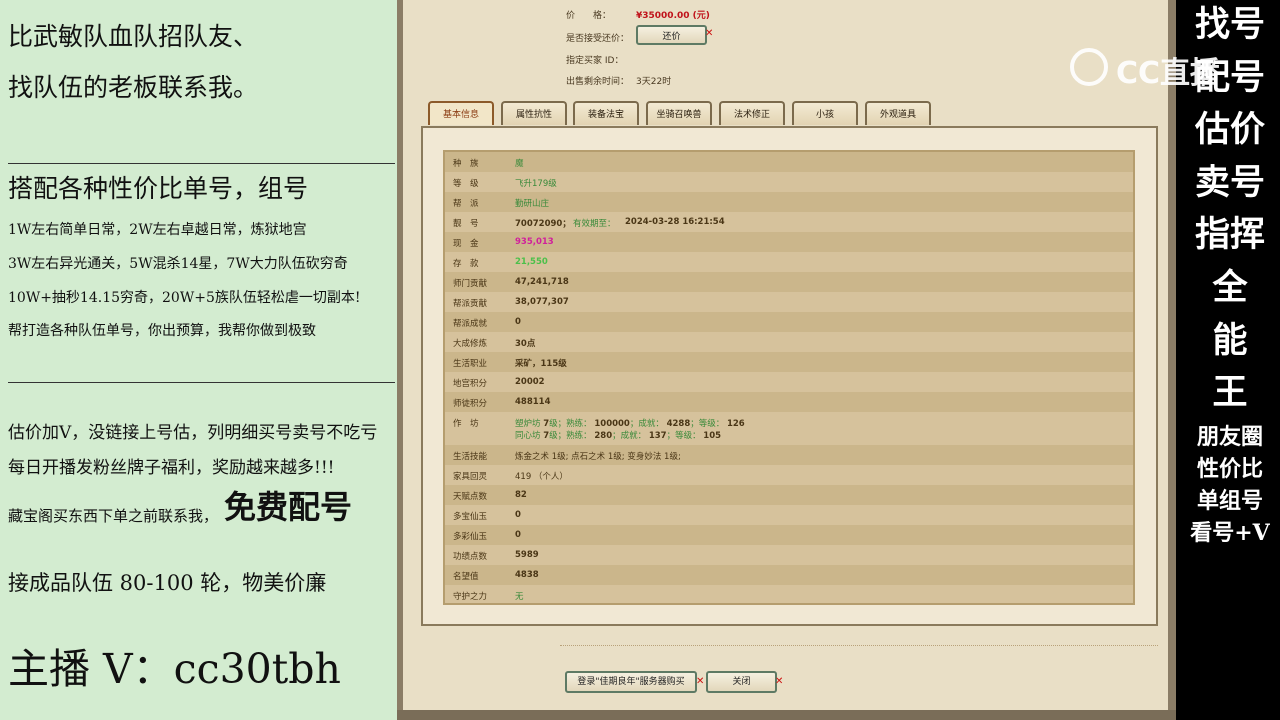  I want to click on table-row: 种 族魔, so click(789, 162).